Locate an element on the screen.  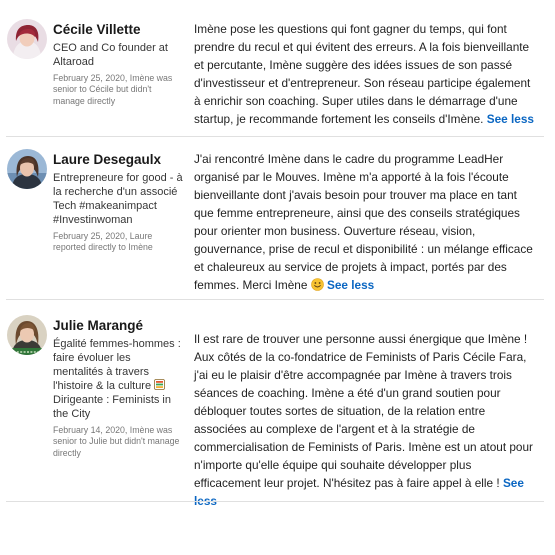
headline-part-2: Dirigeante : Feminists in the City is located at coordinates (112, 407).